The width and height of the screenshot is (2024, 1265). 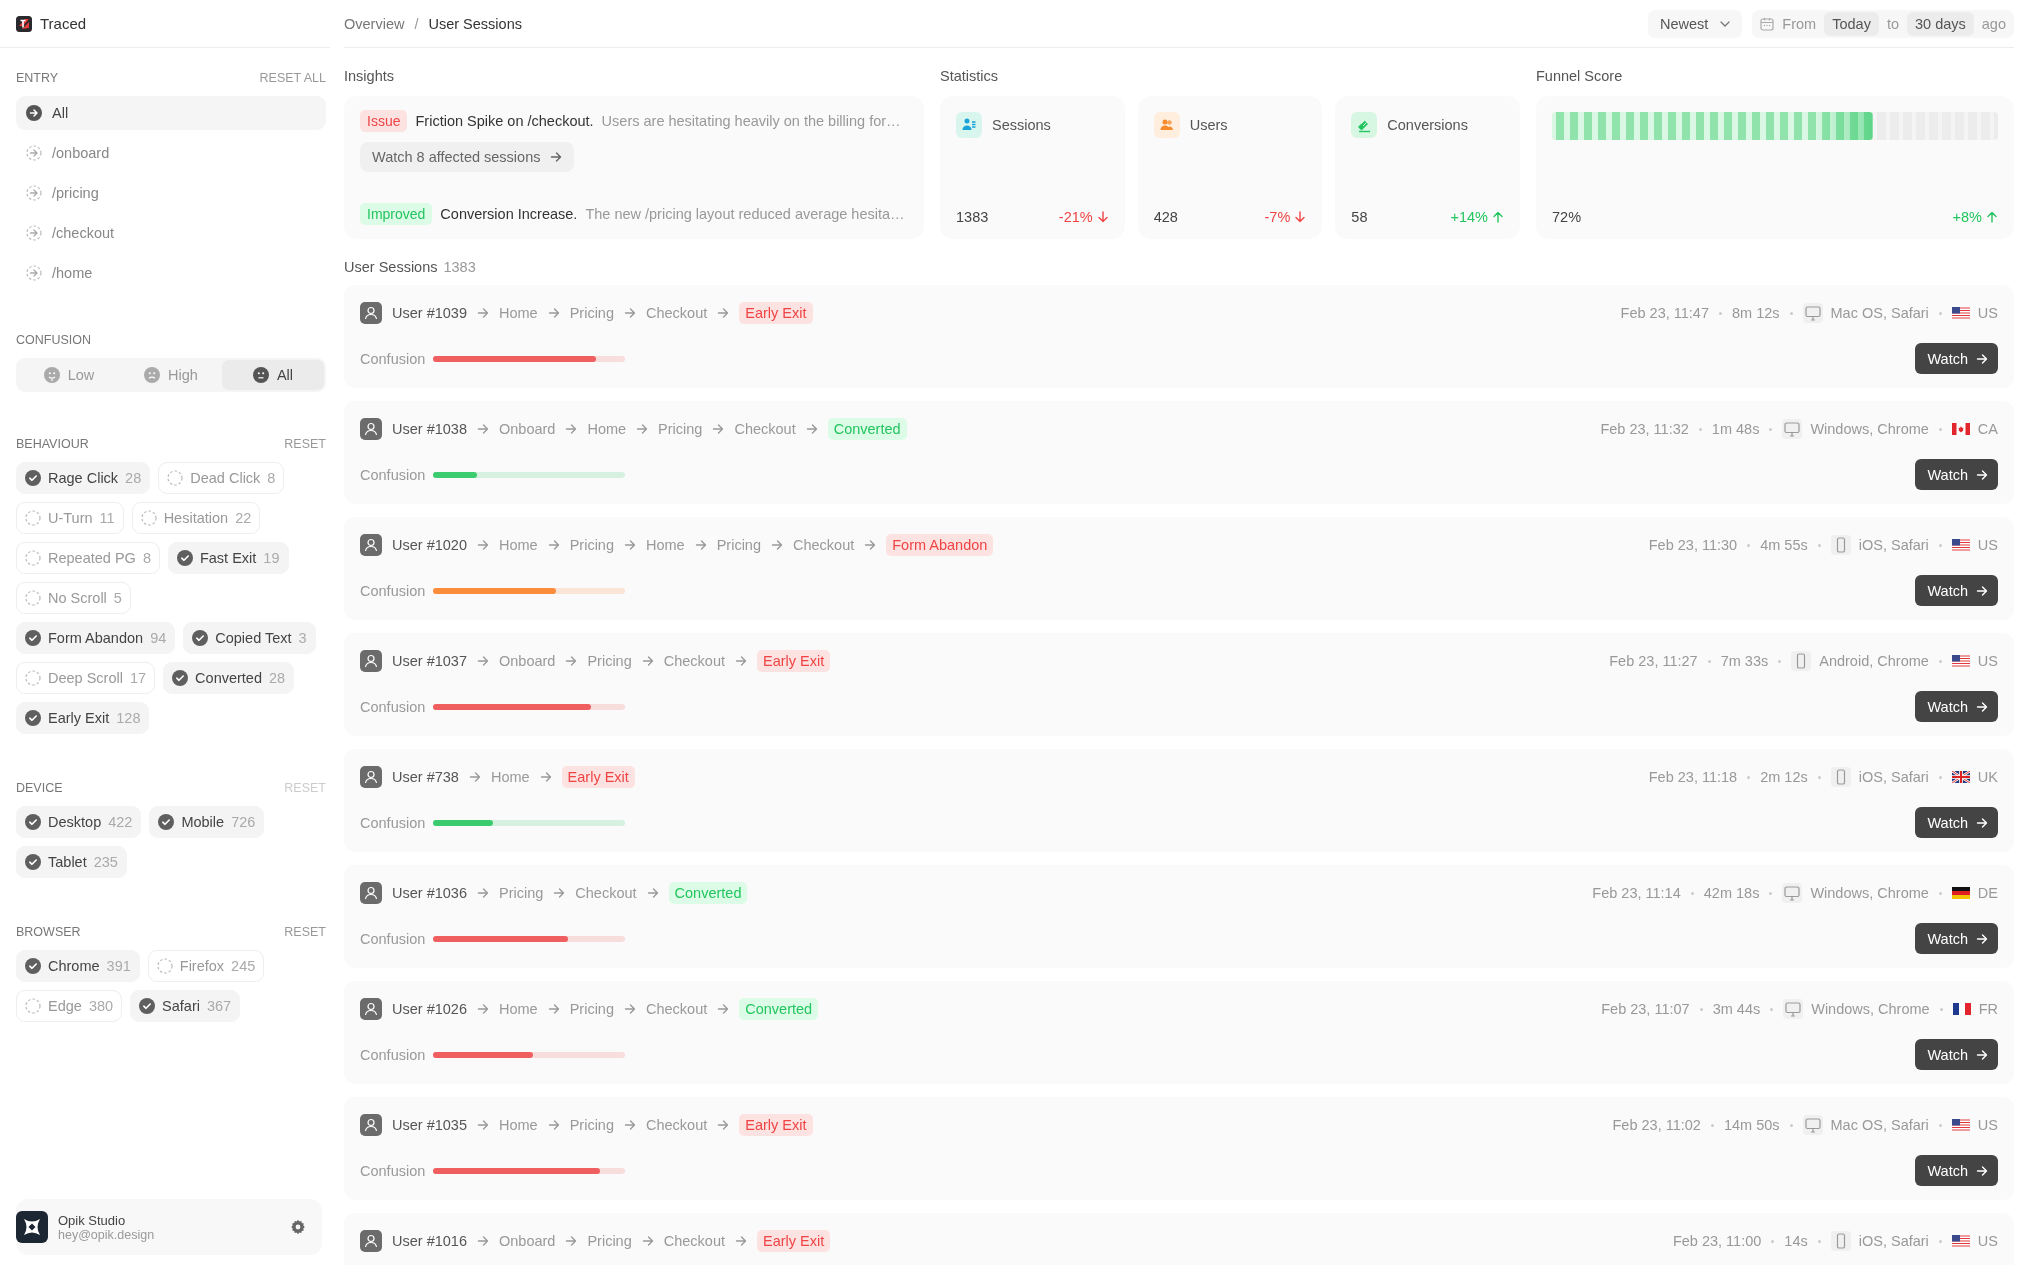 What do you see at coordinates (83, 478) in the screenshot?
I see `filter-chip: Rage Click 28` at bounding box center [83, 478].